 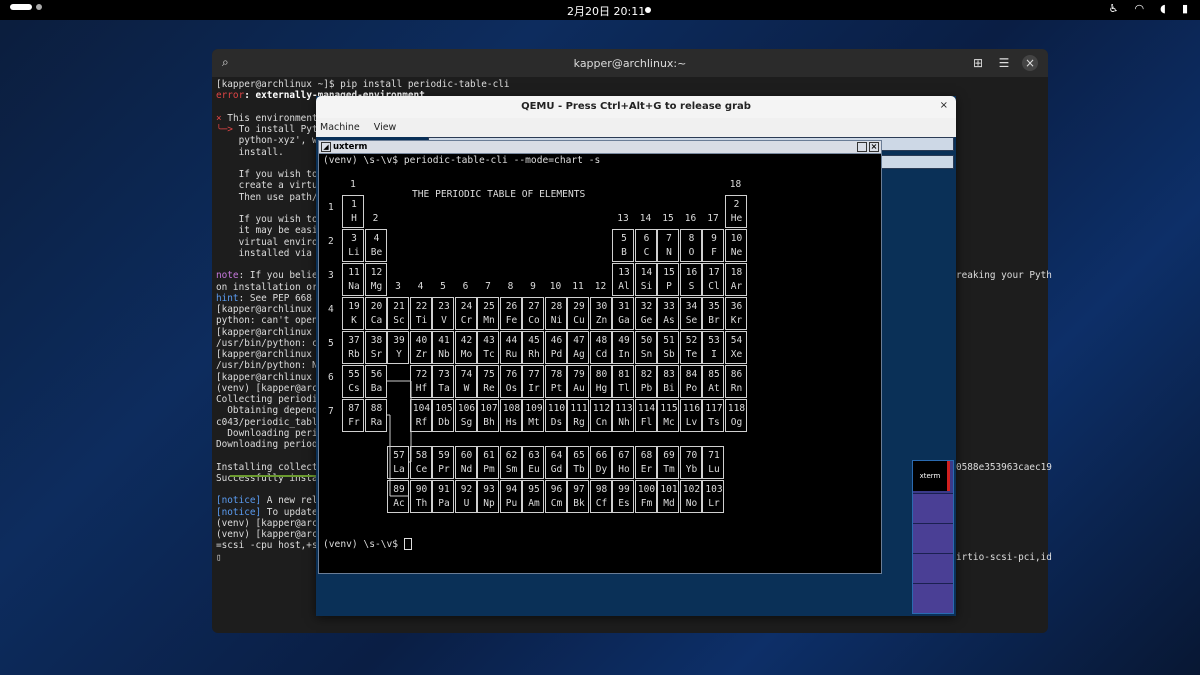 I want to click on workspace-indicator, so click(x=26, y=7).